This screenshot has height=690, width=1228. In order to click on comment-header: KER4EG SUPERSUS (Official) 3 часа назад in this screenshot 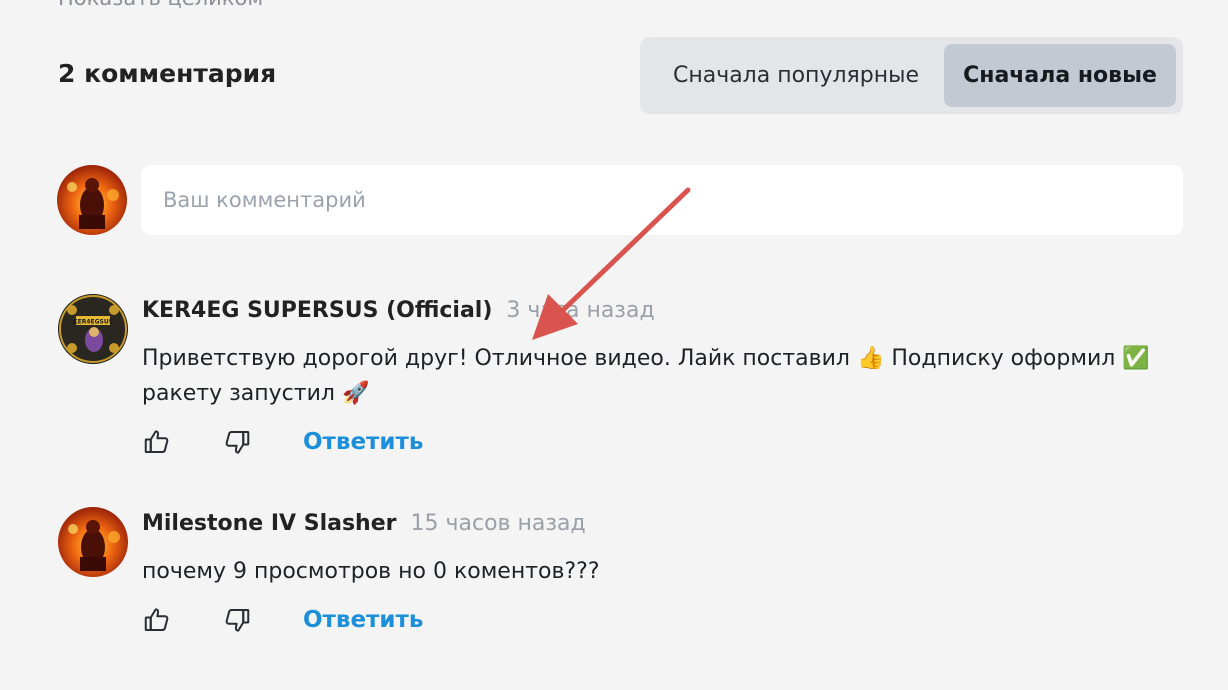, I will do `click(398, 310)`.